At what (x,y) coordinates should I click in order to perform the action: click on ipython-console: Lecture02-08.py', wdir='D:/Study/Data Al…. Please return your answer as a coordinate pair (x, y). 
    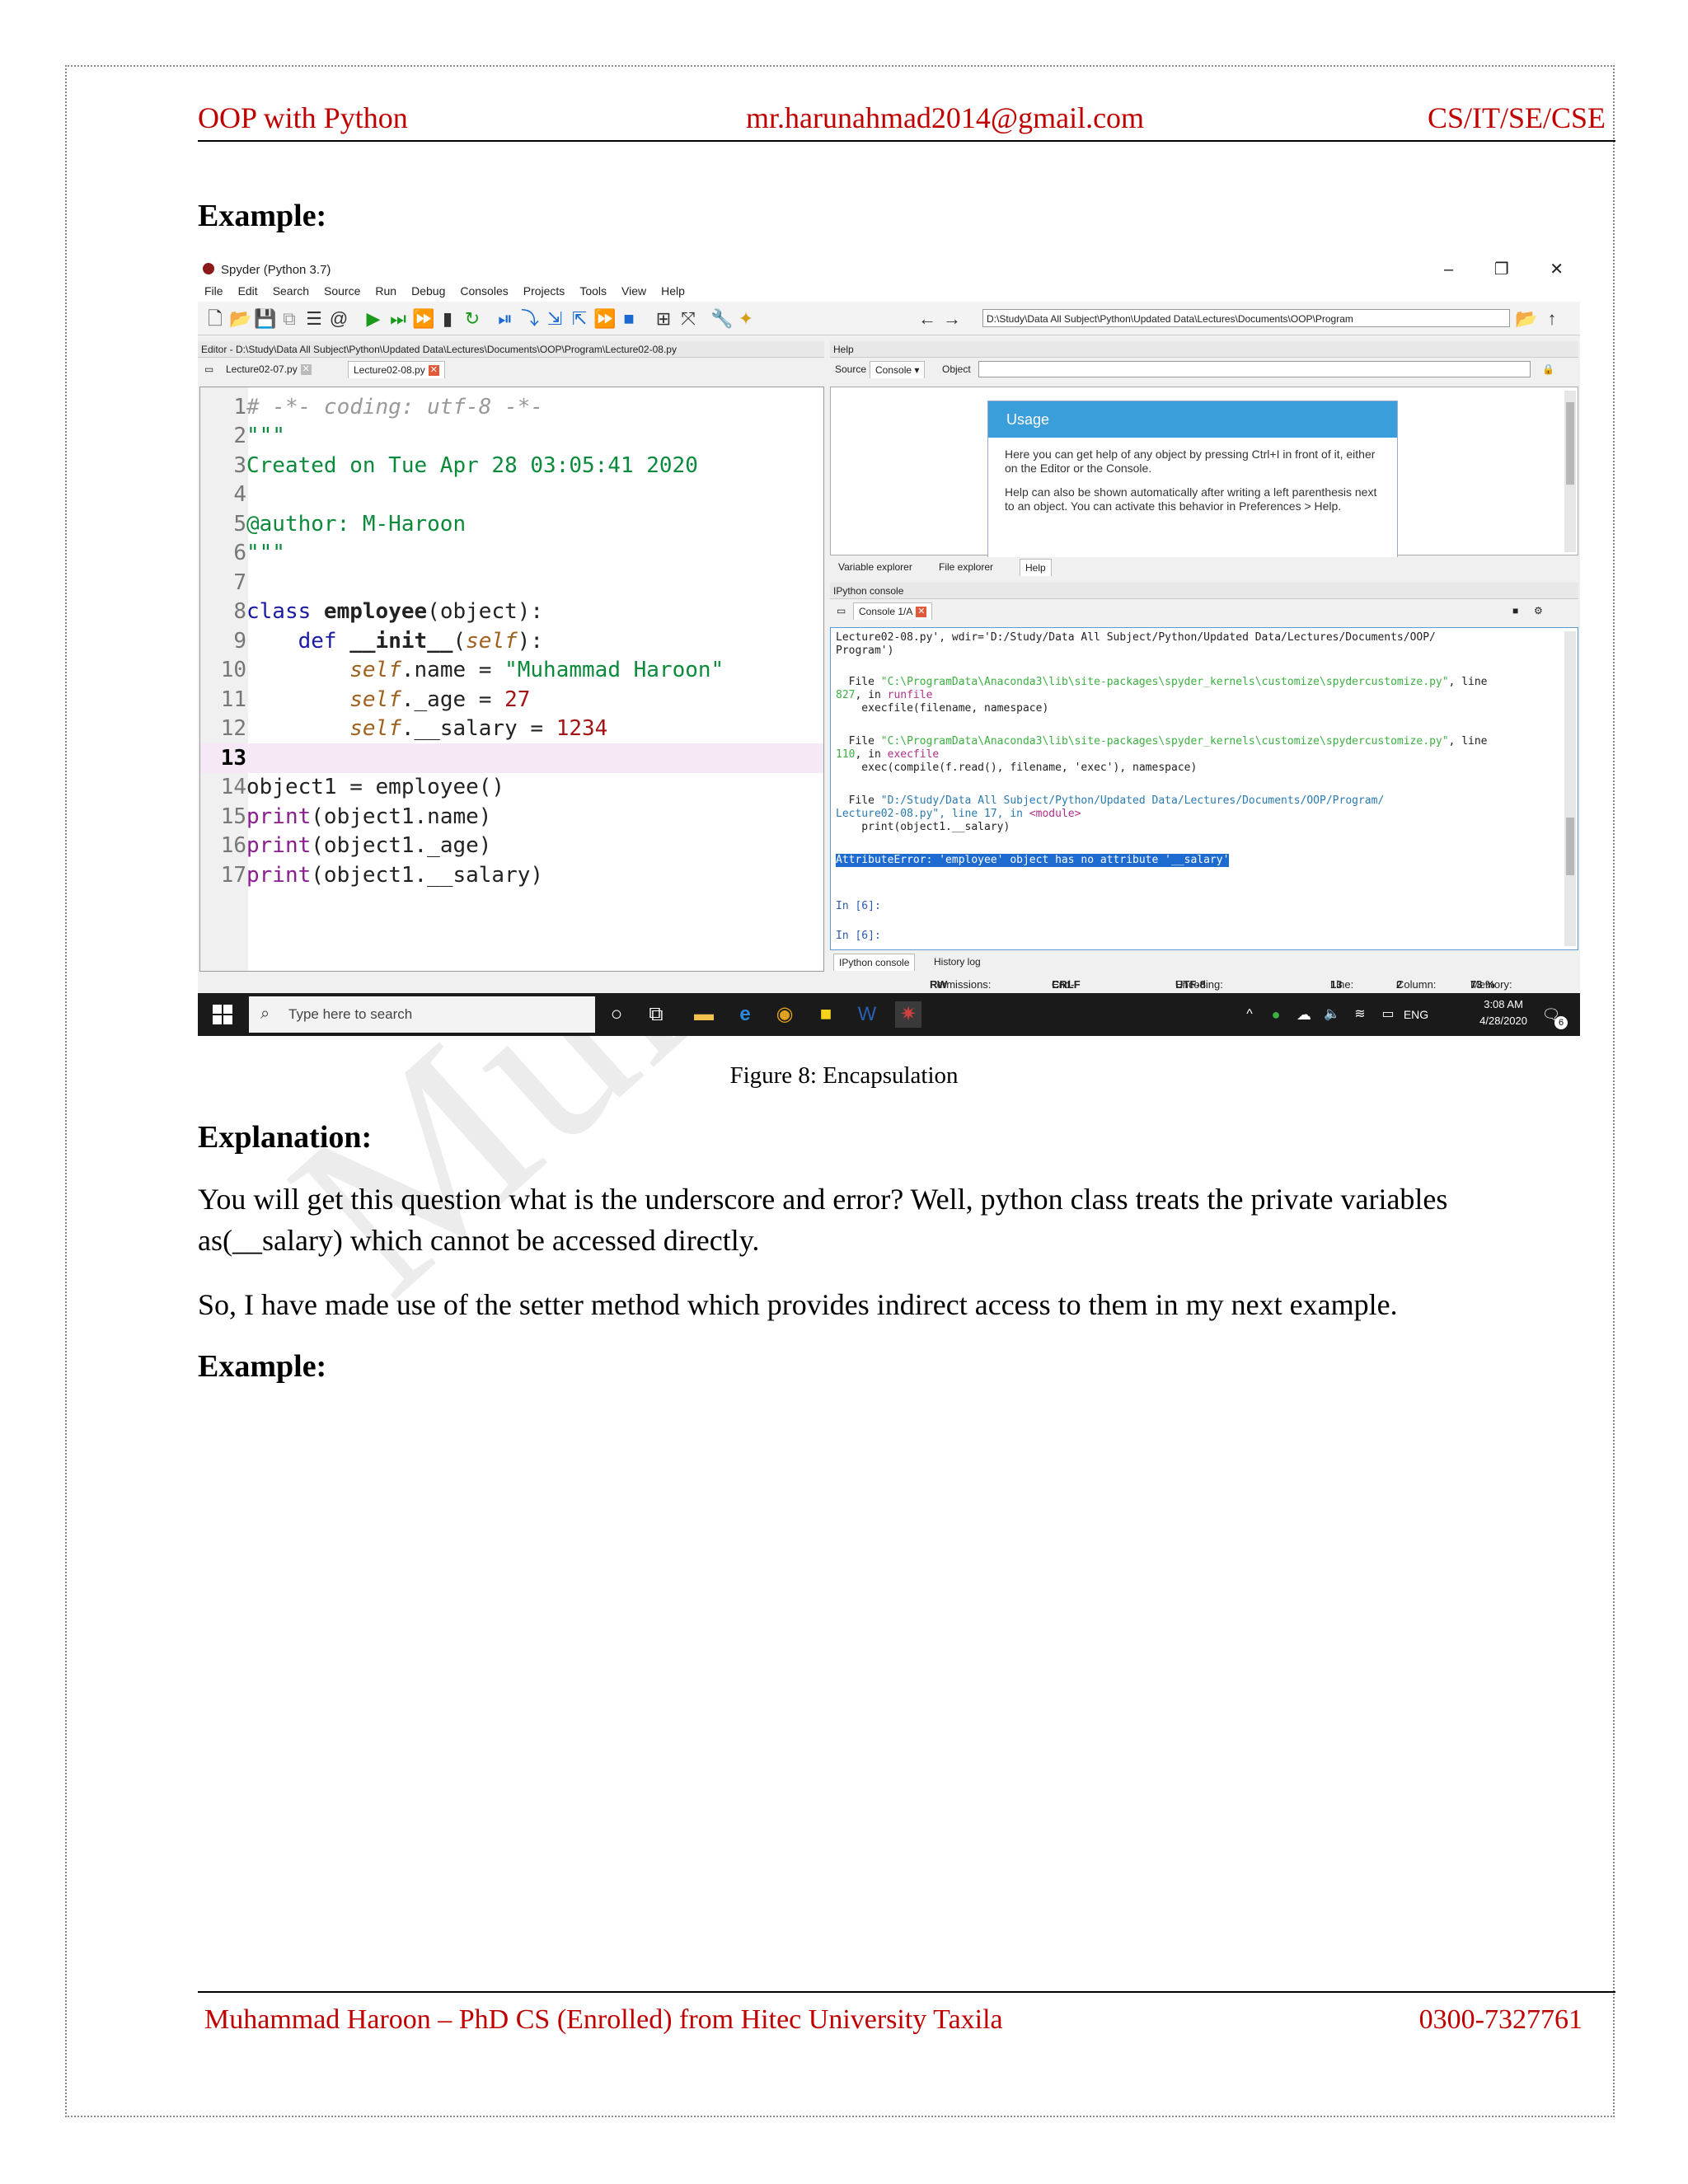
    Looking at the image, I should click on (1204, 788).